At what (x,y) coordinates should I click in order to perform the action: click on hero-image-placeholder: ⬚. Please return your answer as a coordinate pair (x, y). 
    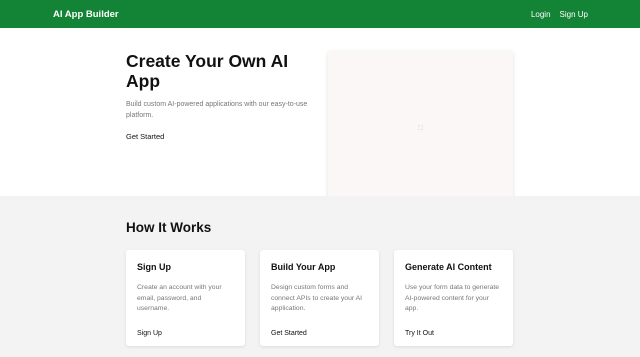
    Looking at the image, I should click on (420, 127).